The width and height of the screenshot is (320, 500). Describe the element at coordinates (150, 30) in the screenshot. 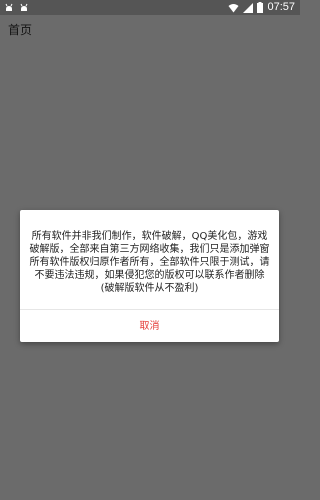

I see `app-bar: 首页` at that location.